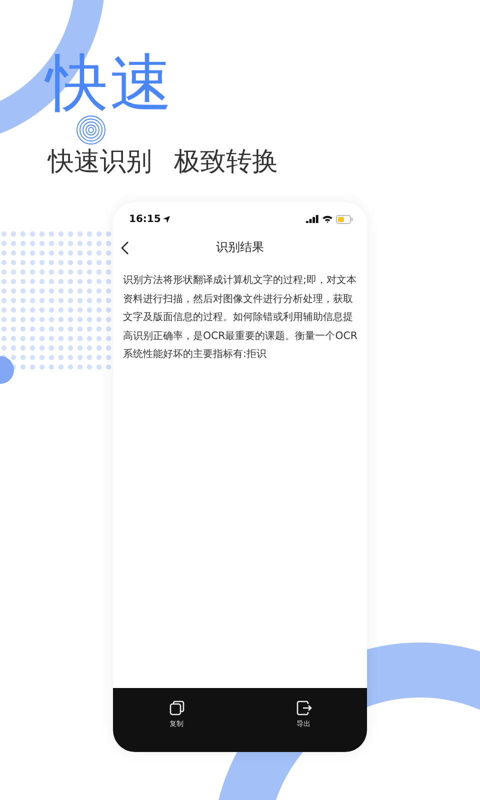 The height and width of the screenshot is (800, 480). Describe the element at coordinates (100, 162) in the screenshot. I see `tagline: 快速识别` at that location.